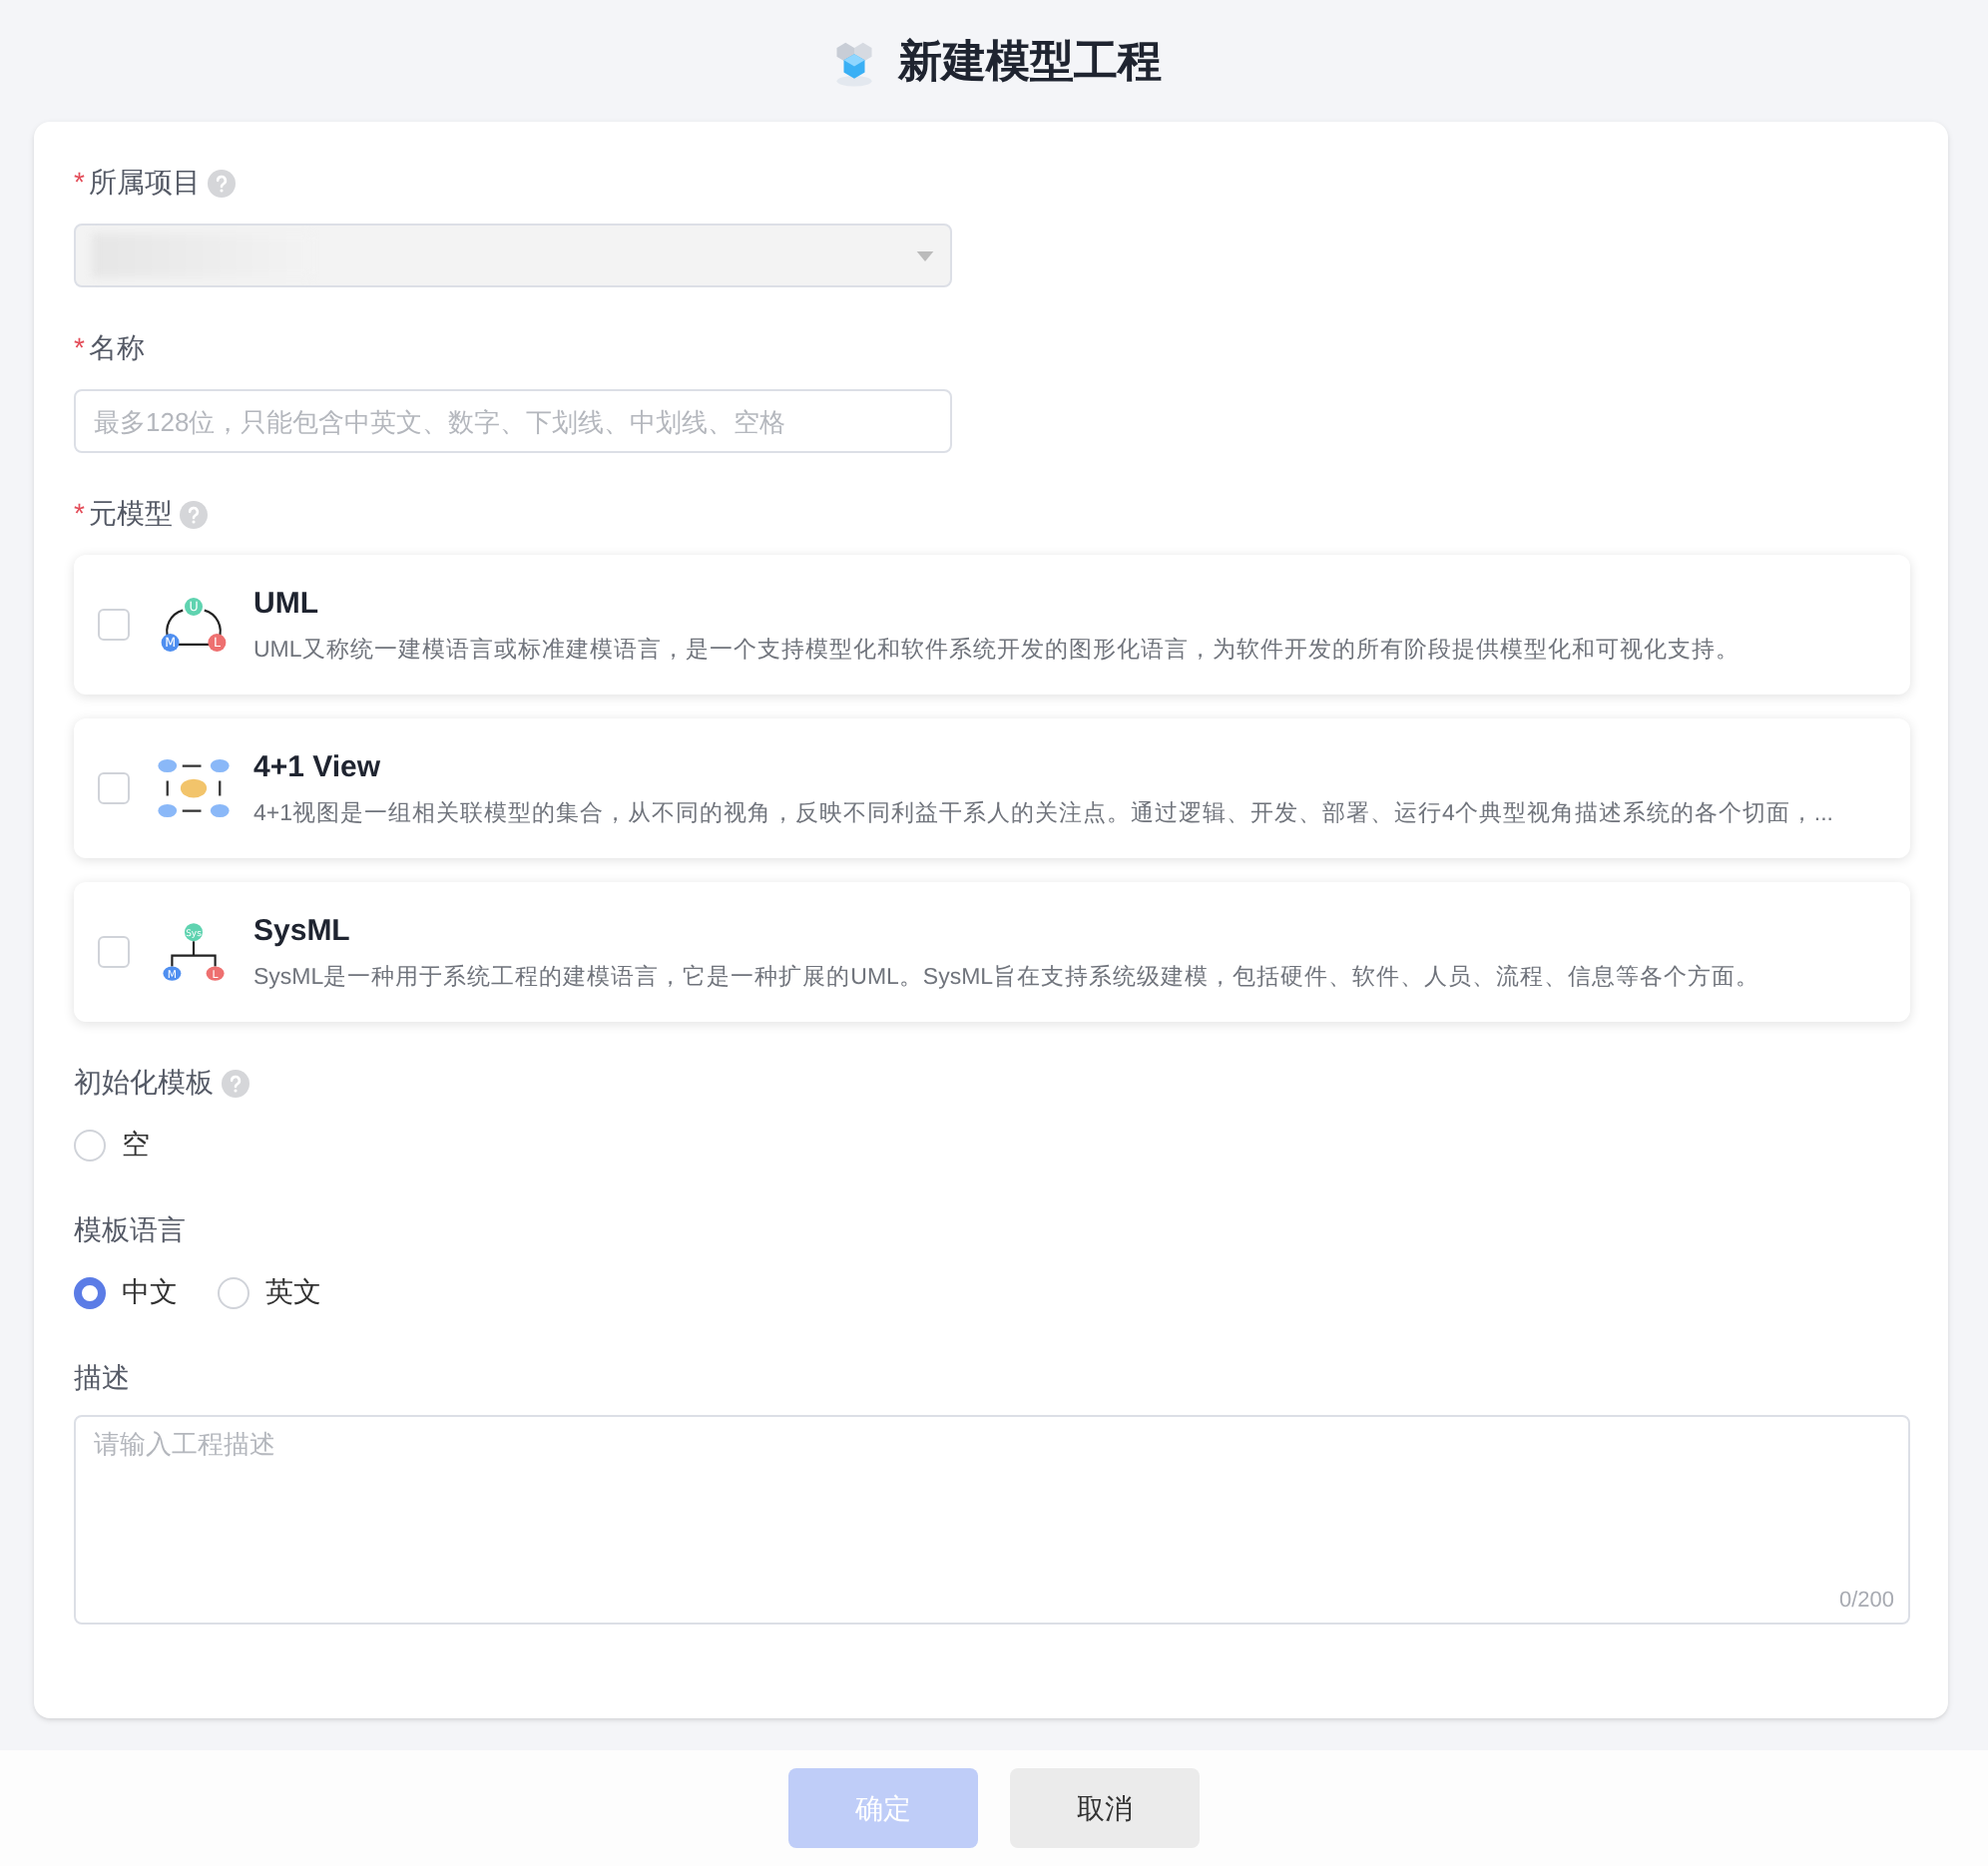 Image resolution: width=1988 pixels, height=1866 pixels. I want to click on option-description: SysML是一种用于系统工程的建模语言，它是一种扩展的UML。SysML旨在支持系统级建模，包括硬件、软件、人员、流程、信息等各个方面。, so click(1006, 978).